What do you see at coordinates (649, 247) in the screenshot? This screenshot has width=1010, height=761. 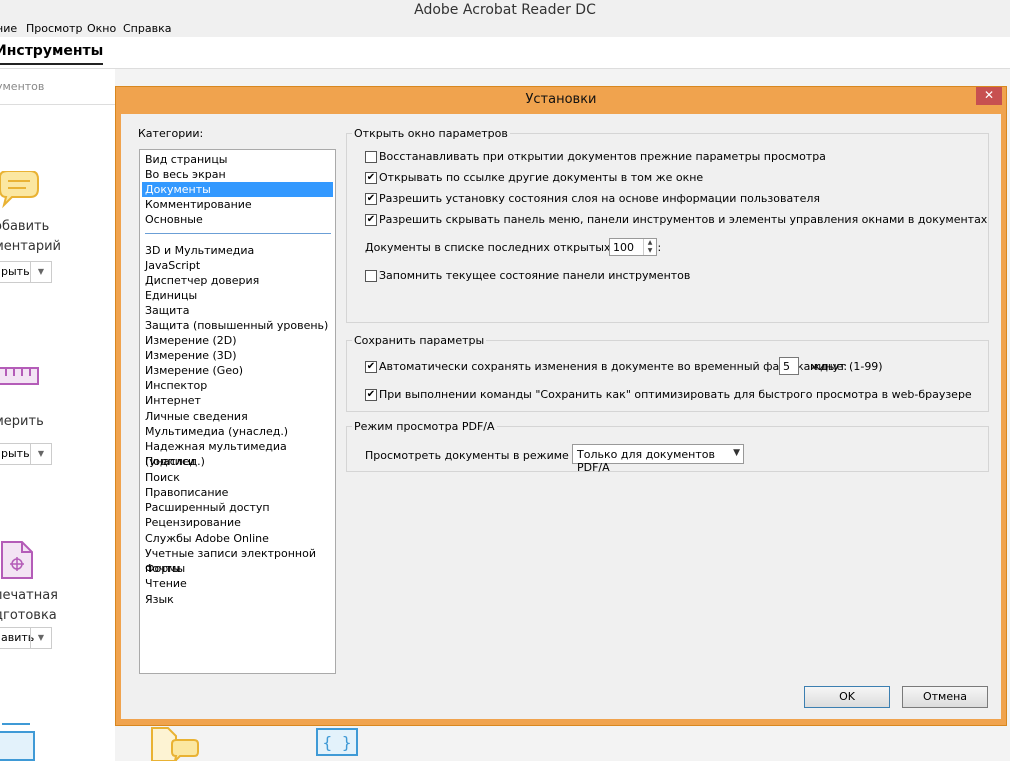 I see `stepper-arrows-icon: ▲ ▼` at bounding box center [649, 247].